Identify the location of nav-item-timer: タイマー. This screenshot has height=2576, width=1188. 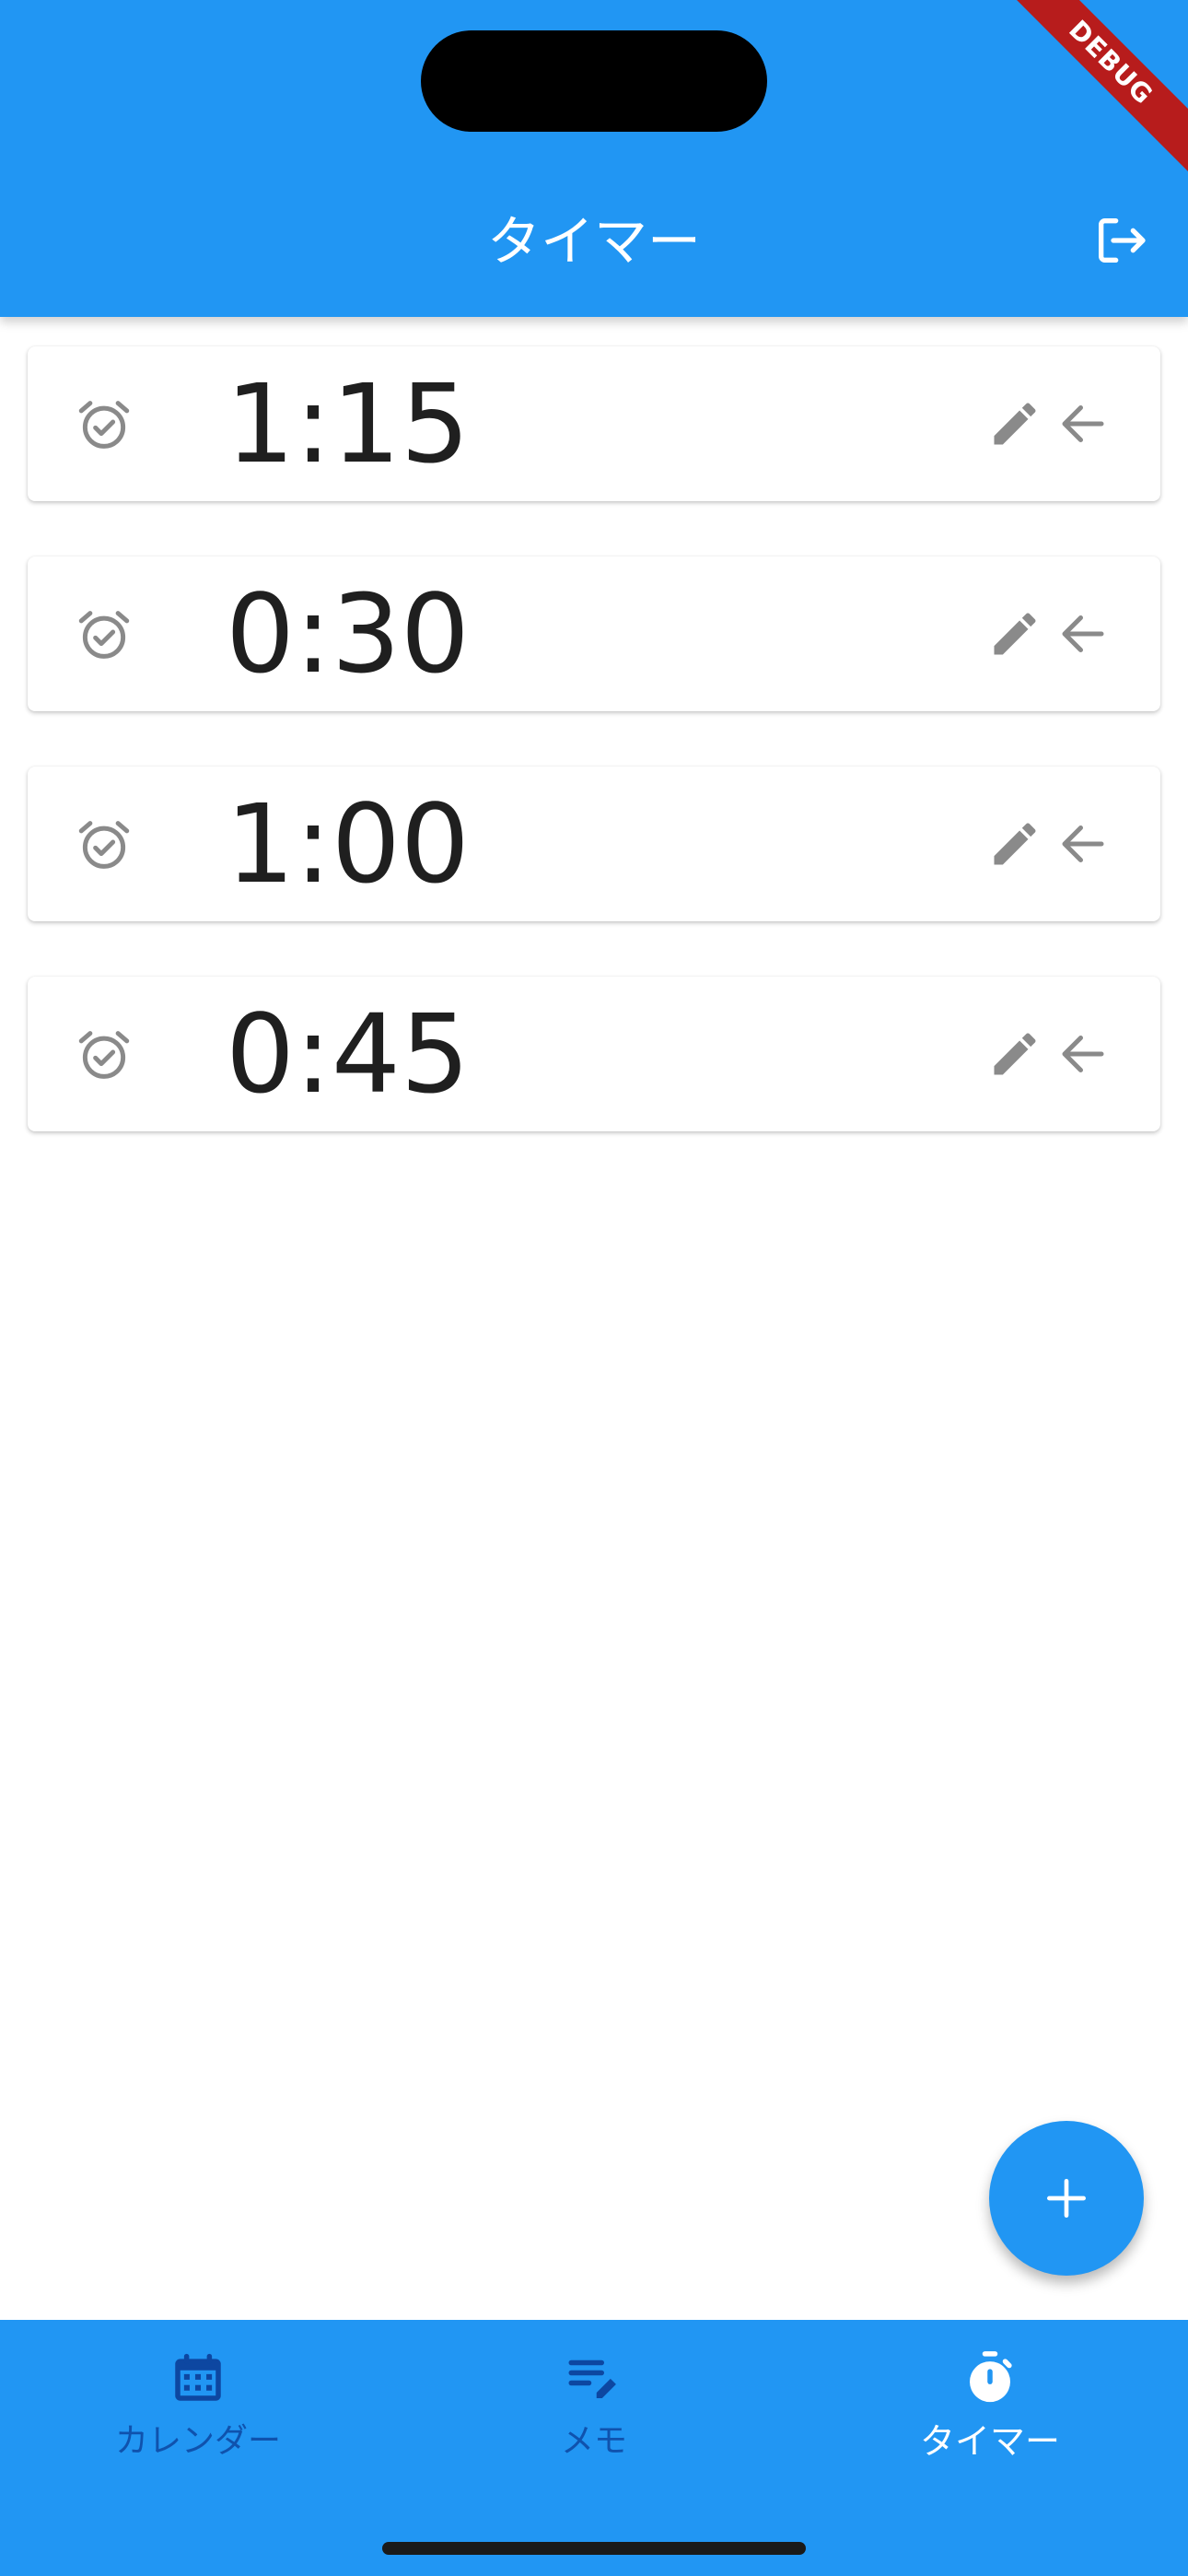
(990, 2421).